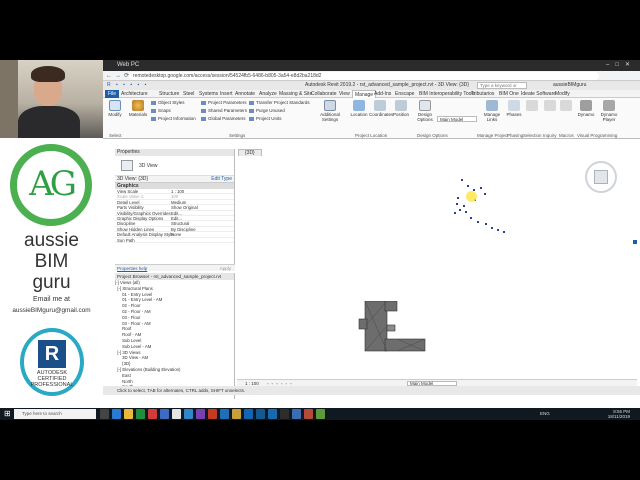  I want to click on tab-annotate: Annotate, so click(245, 94).